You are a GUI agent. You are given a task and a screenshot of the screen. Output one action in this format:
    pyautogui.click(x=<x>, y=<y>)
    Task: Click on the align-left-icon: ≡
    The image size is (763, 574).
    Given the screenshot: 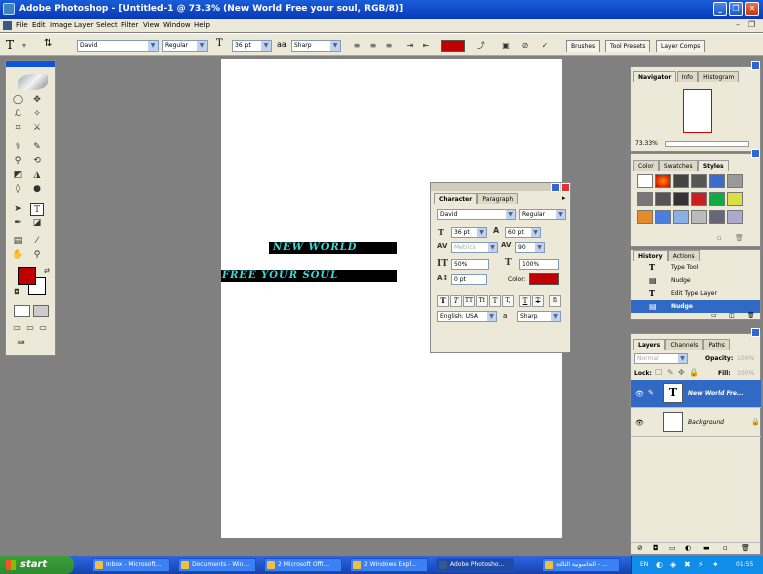 What is the action you would take?
    pyautogui.click(x=357, y=45)
    